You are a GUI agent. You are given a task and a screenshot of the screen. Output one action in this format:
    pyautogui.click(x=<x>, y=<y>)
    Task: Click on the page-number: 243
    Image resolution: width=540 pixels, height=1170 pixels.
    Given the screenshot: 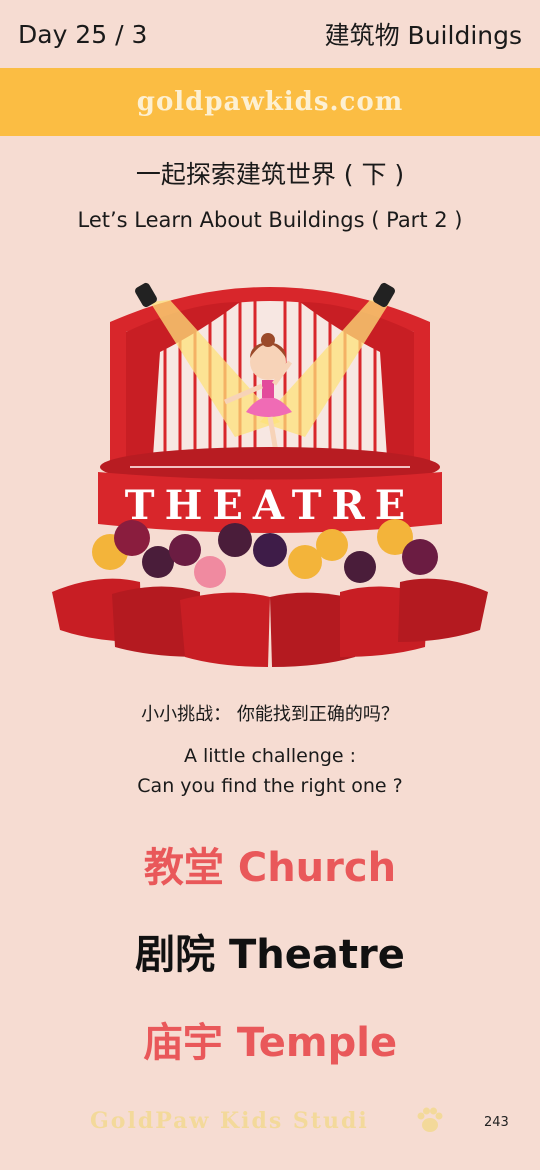 What is the action you would take?
    pyautogui.click(x=496, y=1122)
    